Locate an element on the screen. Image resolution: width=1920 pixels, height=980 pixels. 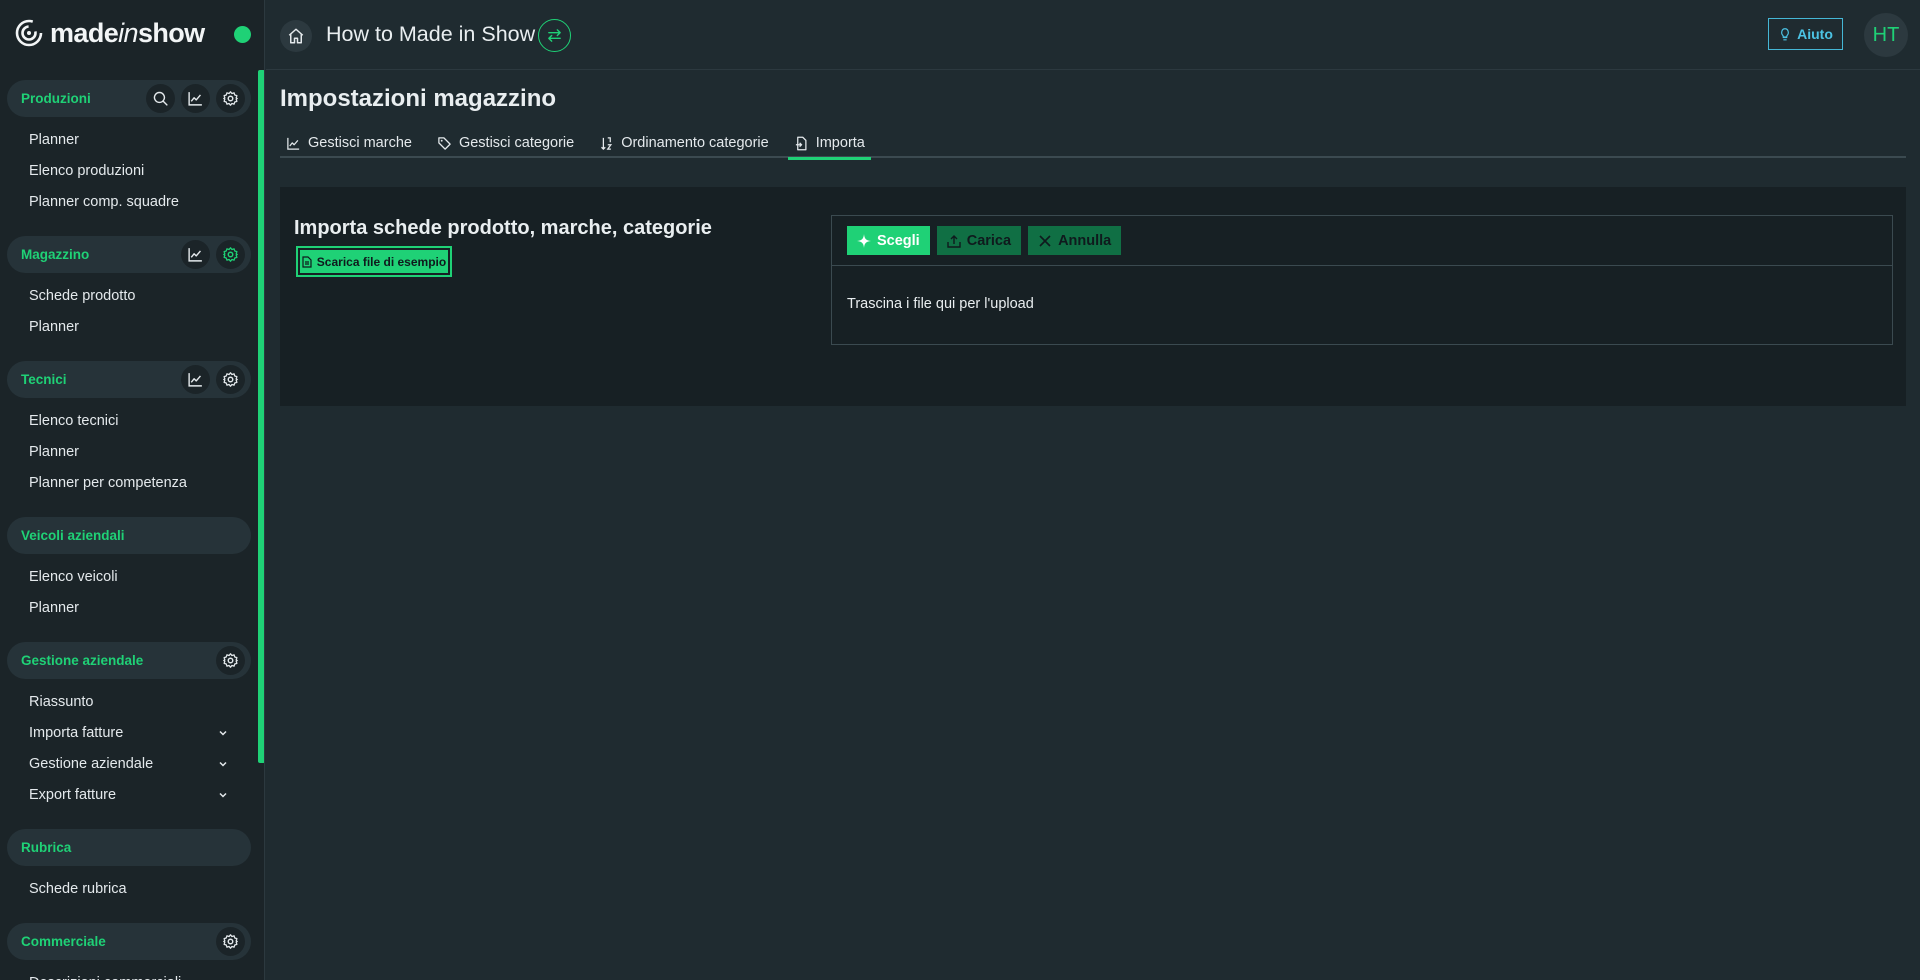
tab-ordinamento-categorie: Ordinamento categorie is located at coordinates (684, 143).